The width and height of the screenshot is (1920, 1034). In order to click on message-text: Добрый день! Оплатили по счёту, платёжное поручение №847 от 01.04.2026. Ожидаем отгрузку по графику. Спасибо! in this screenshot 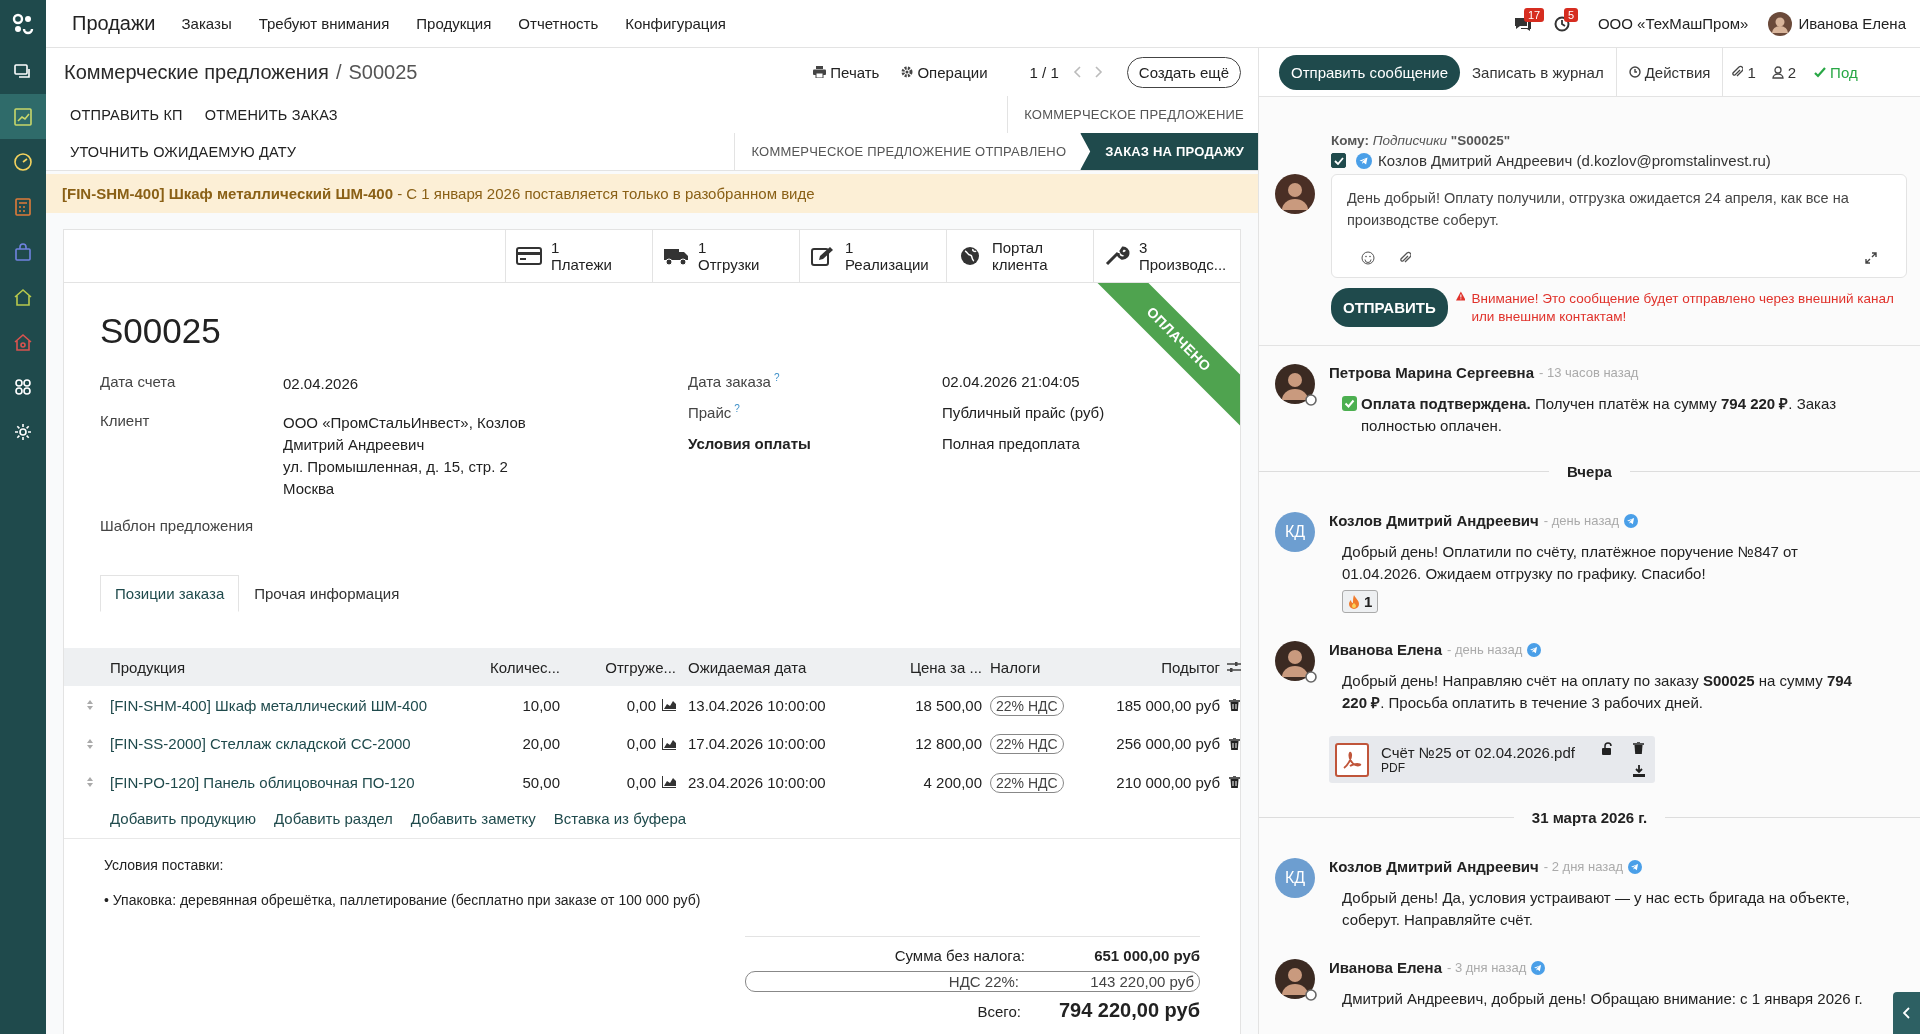, I will do `click(1570, 563)`.